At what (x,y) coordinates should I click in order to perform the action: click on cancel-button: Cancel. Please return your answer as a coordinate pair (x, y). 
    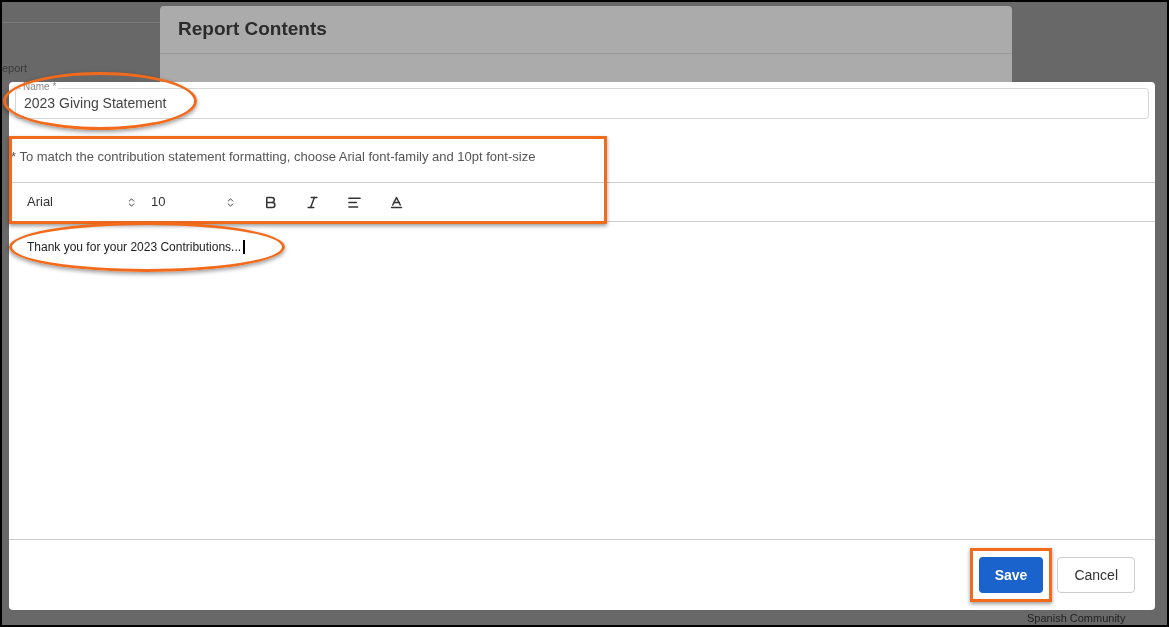
    Looking at the image, I should click on (1096, 575).